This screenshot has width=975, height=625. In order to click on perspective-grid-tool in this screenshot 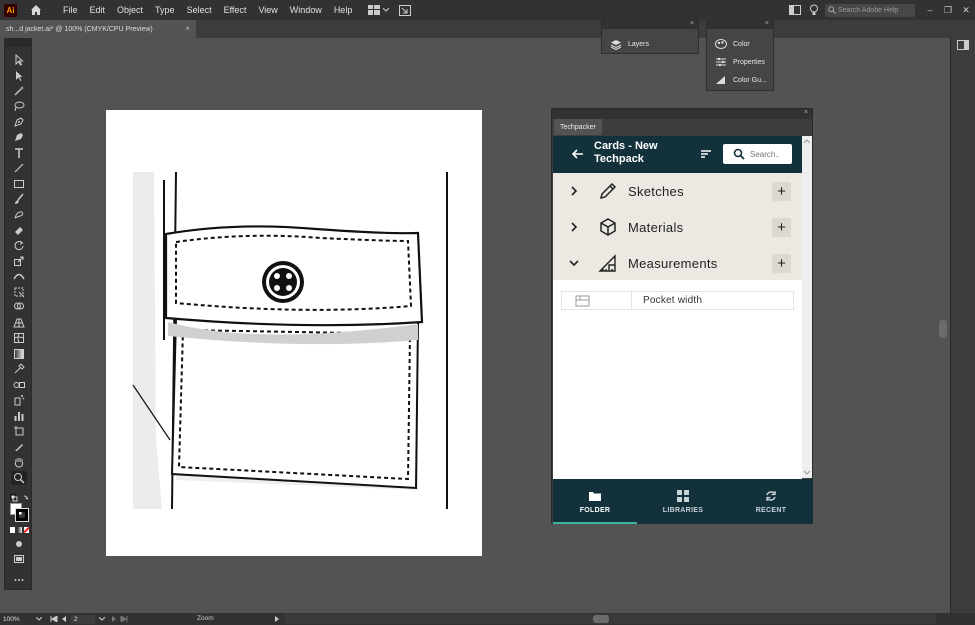, I will do `click(19, 323)`.